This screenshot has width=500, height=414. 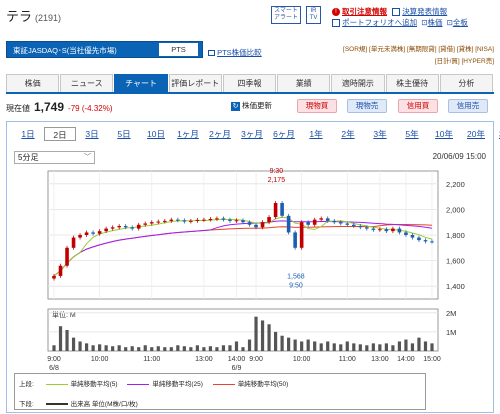 I want to click on legend-upper-label: 上段:, so click(x=26, y=384).